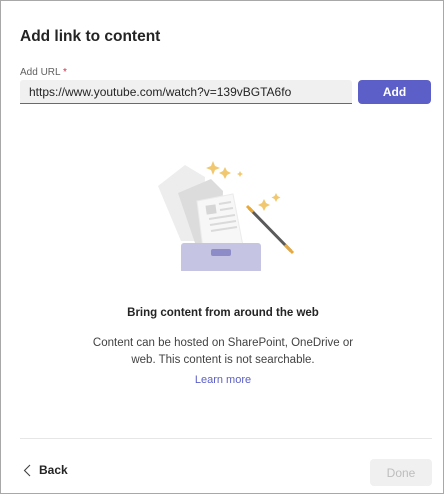 The image size is (444, 494). What do you see at coordinates (90, 36) in the screenshot?
I see `dialog-title: Add link to content` at bounding box center [90, 36].